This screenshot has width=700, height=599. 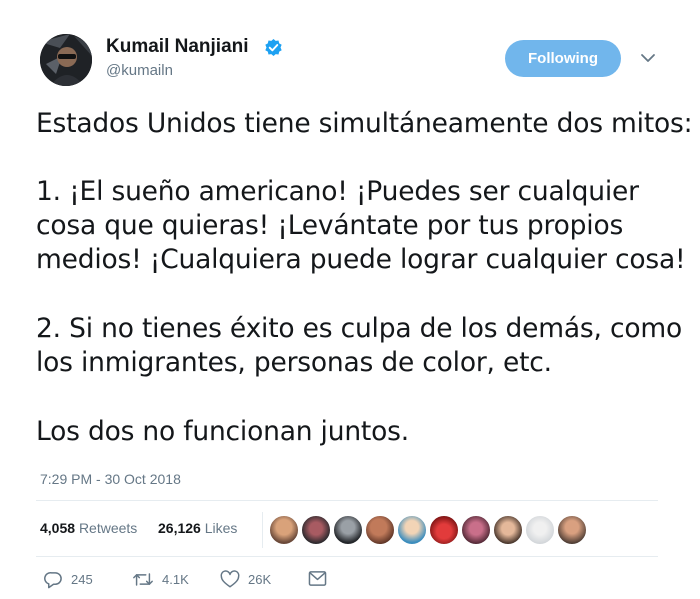 I want to click on like-count: 26K, so click(x=260, y=579).